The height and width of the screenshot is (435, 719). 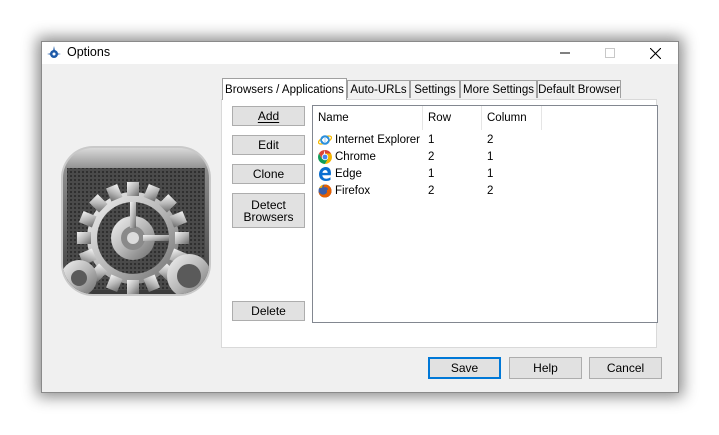 I want to click on minimize-button, so click(x=565, y=53).